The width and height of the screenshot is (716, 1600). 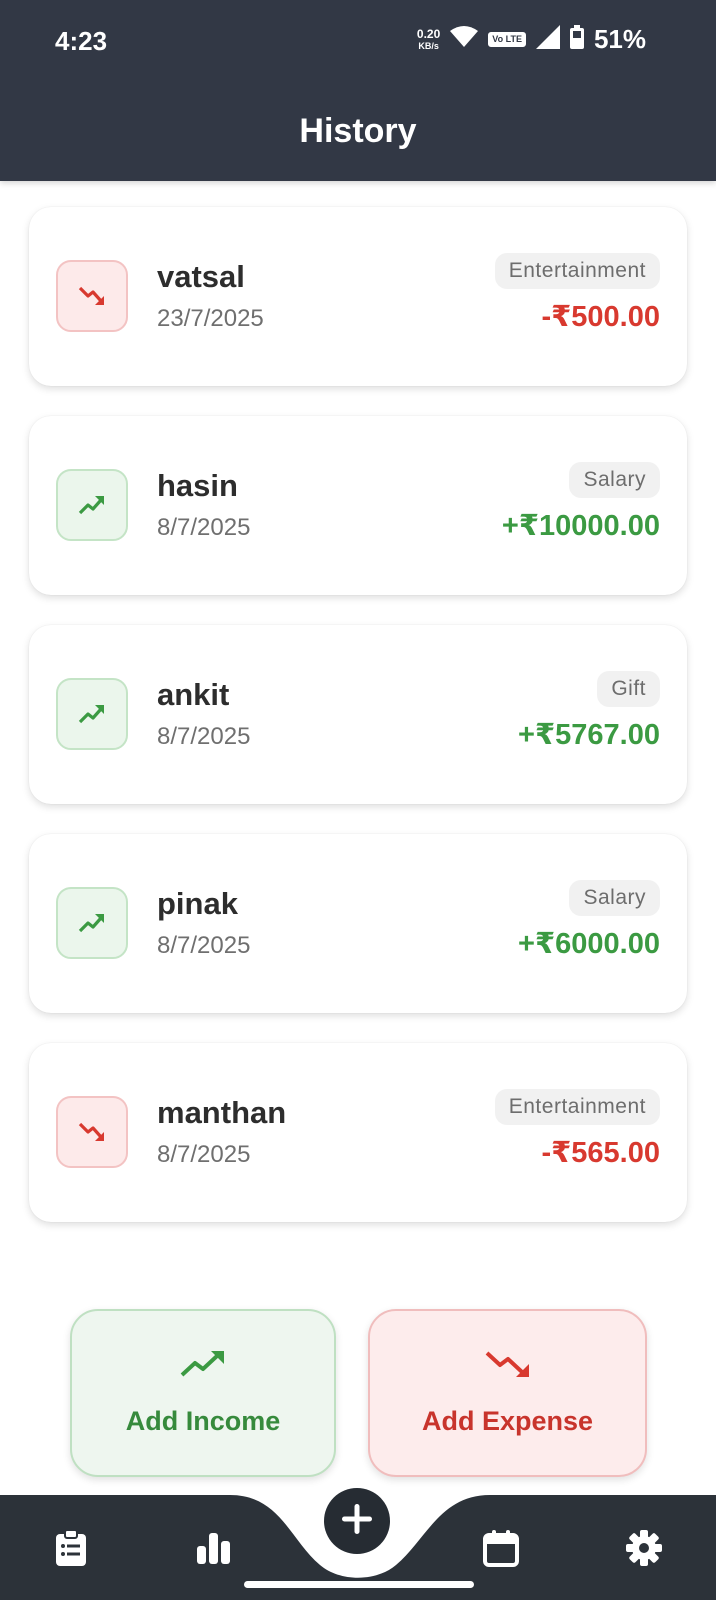 I want to click on clipboard-list-icon, so click(x=71, y=1550).